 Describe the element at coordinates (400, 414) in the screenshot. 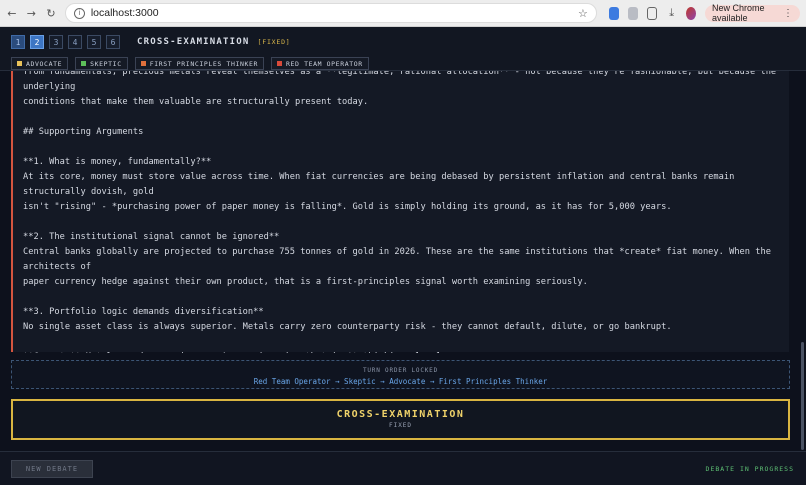

I see `phase-banner-name: CROSS-EXAMINATION` at that location.